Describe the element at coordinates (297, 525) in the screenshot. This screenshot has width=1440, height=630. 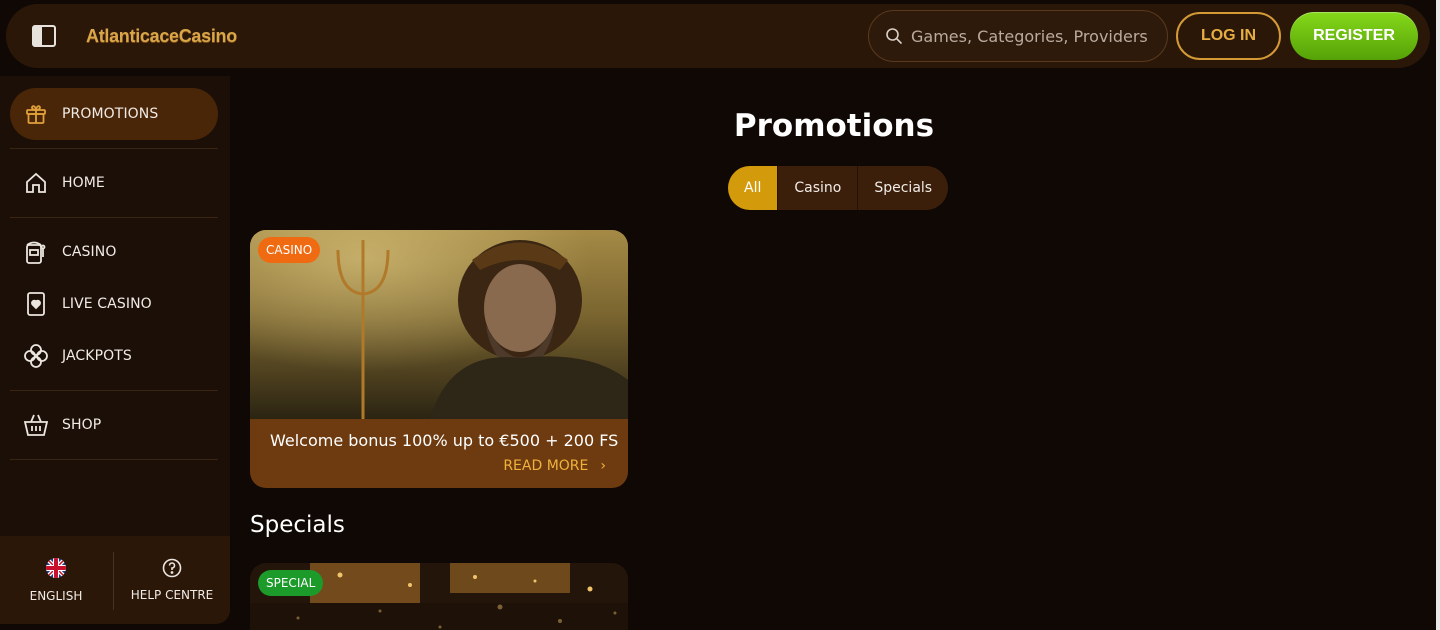
I see `section-title-specials: Specials` at that location.